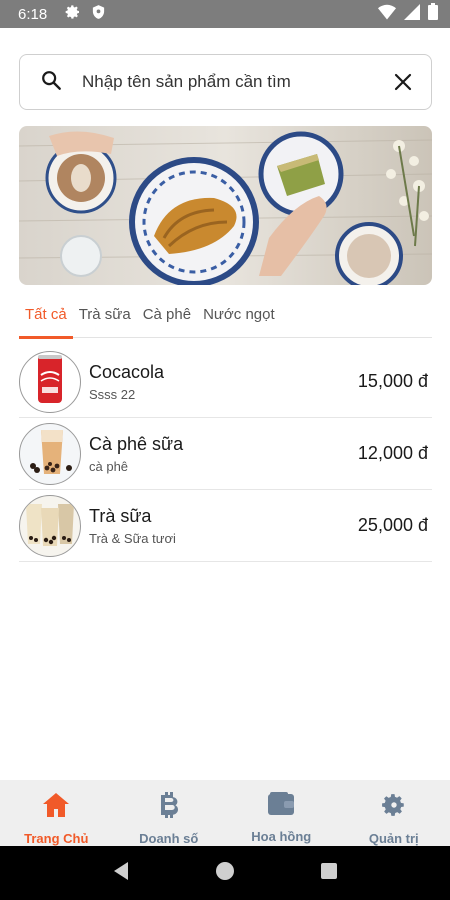  I want to click on list-item: Cà phê sữa cà phê 12,000 đ, so click(225, 454).